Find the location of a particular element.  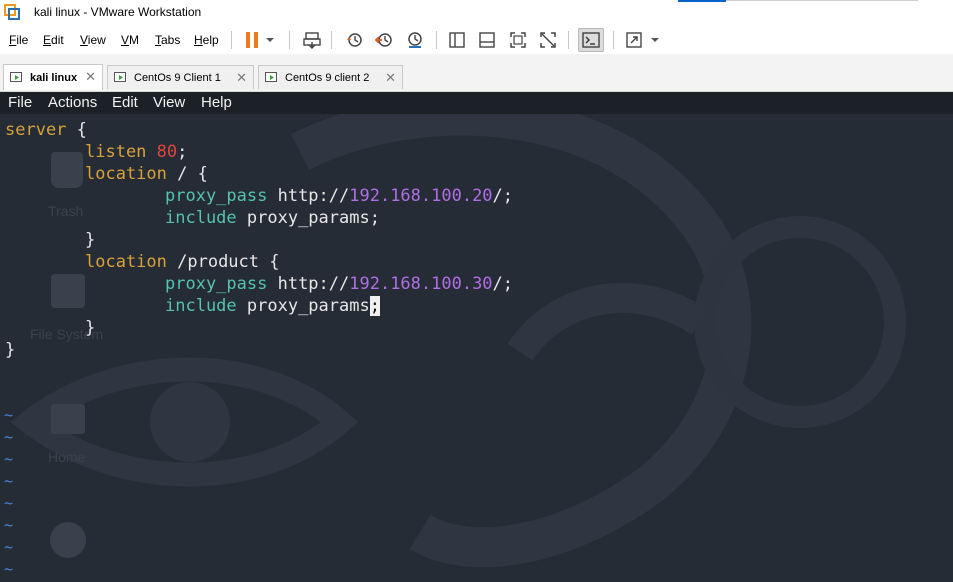

menu-file: File is located at coordinates (18, 40).